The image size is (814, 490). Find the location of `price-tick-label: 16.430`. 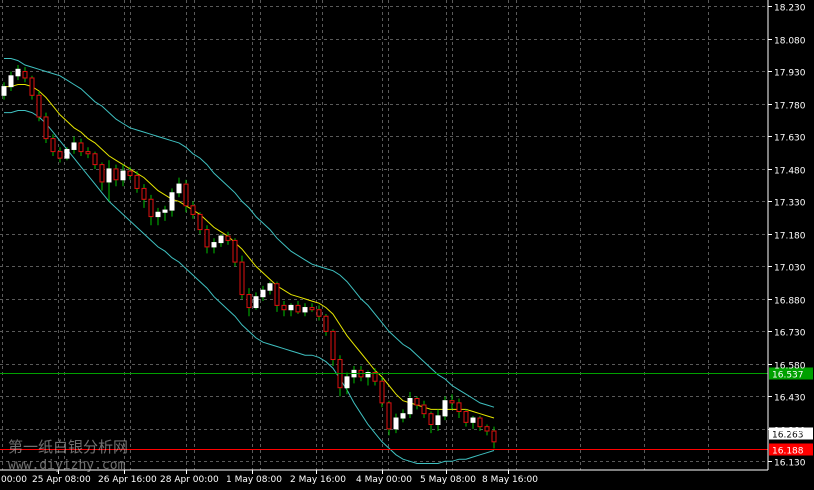

price-tick-label: 16.430 is located at coordinates (790, 399).